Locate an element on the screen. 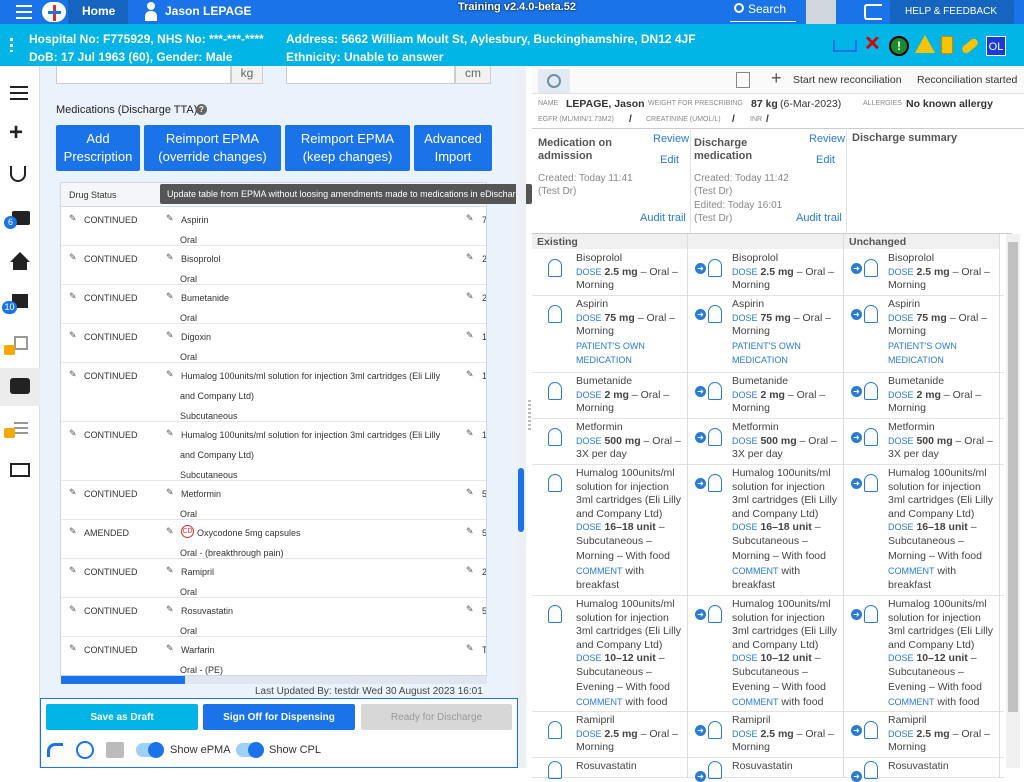  print-icon is located at coordinates (115, 750).